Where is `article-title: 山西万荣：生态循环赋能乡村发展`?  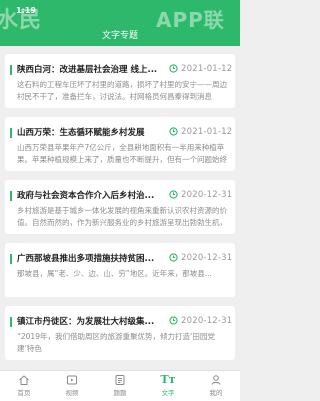 article-title: 山西万荣：生态循环赋能乡村发展 is located at coordinates (89, 132).